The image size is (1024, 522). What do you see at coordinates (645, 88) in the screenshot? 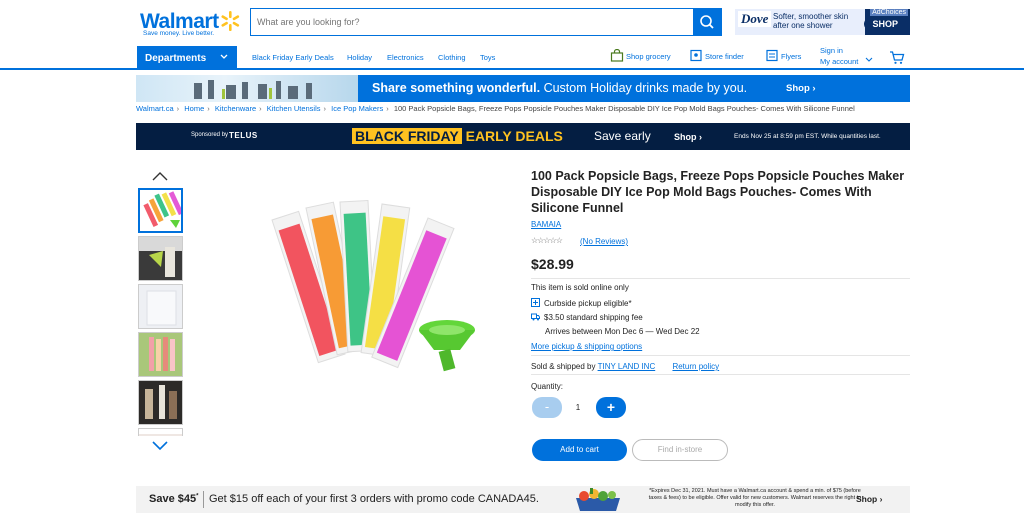
I see `banner-rest: Custom Holiday drinks made by you.` at bounding box center [645, 88].